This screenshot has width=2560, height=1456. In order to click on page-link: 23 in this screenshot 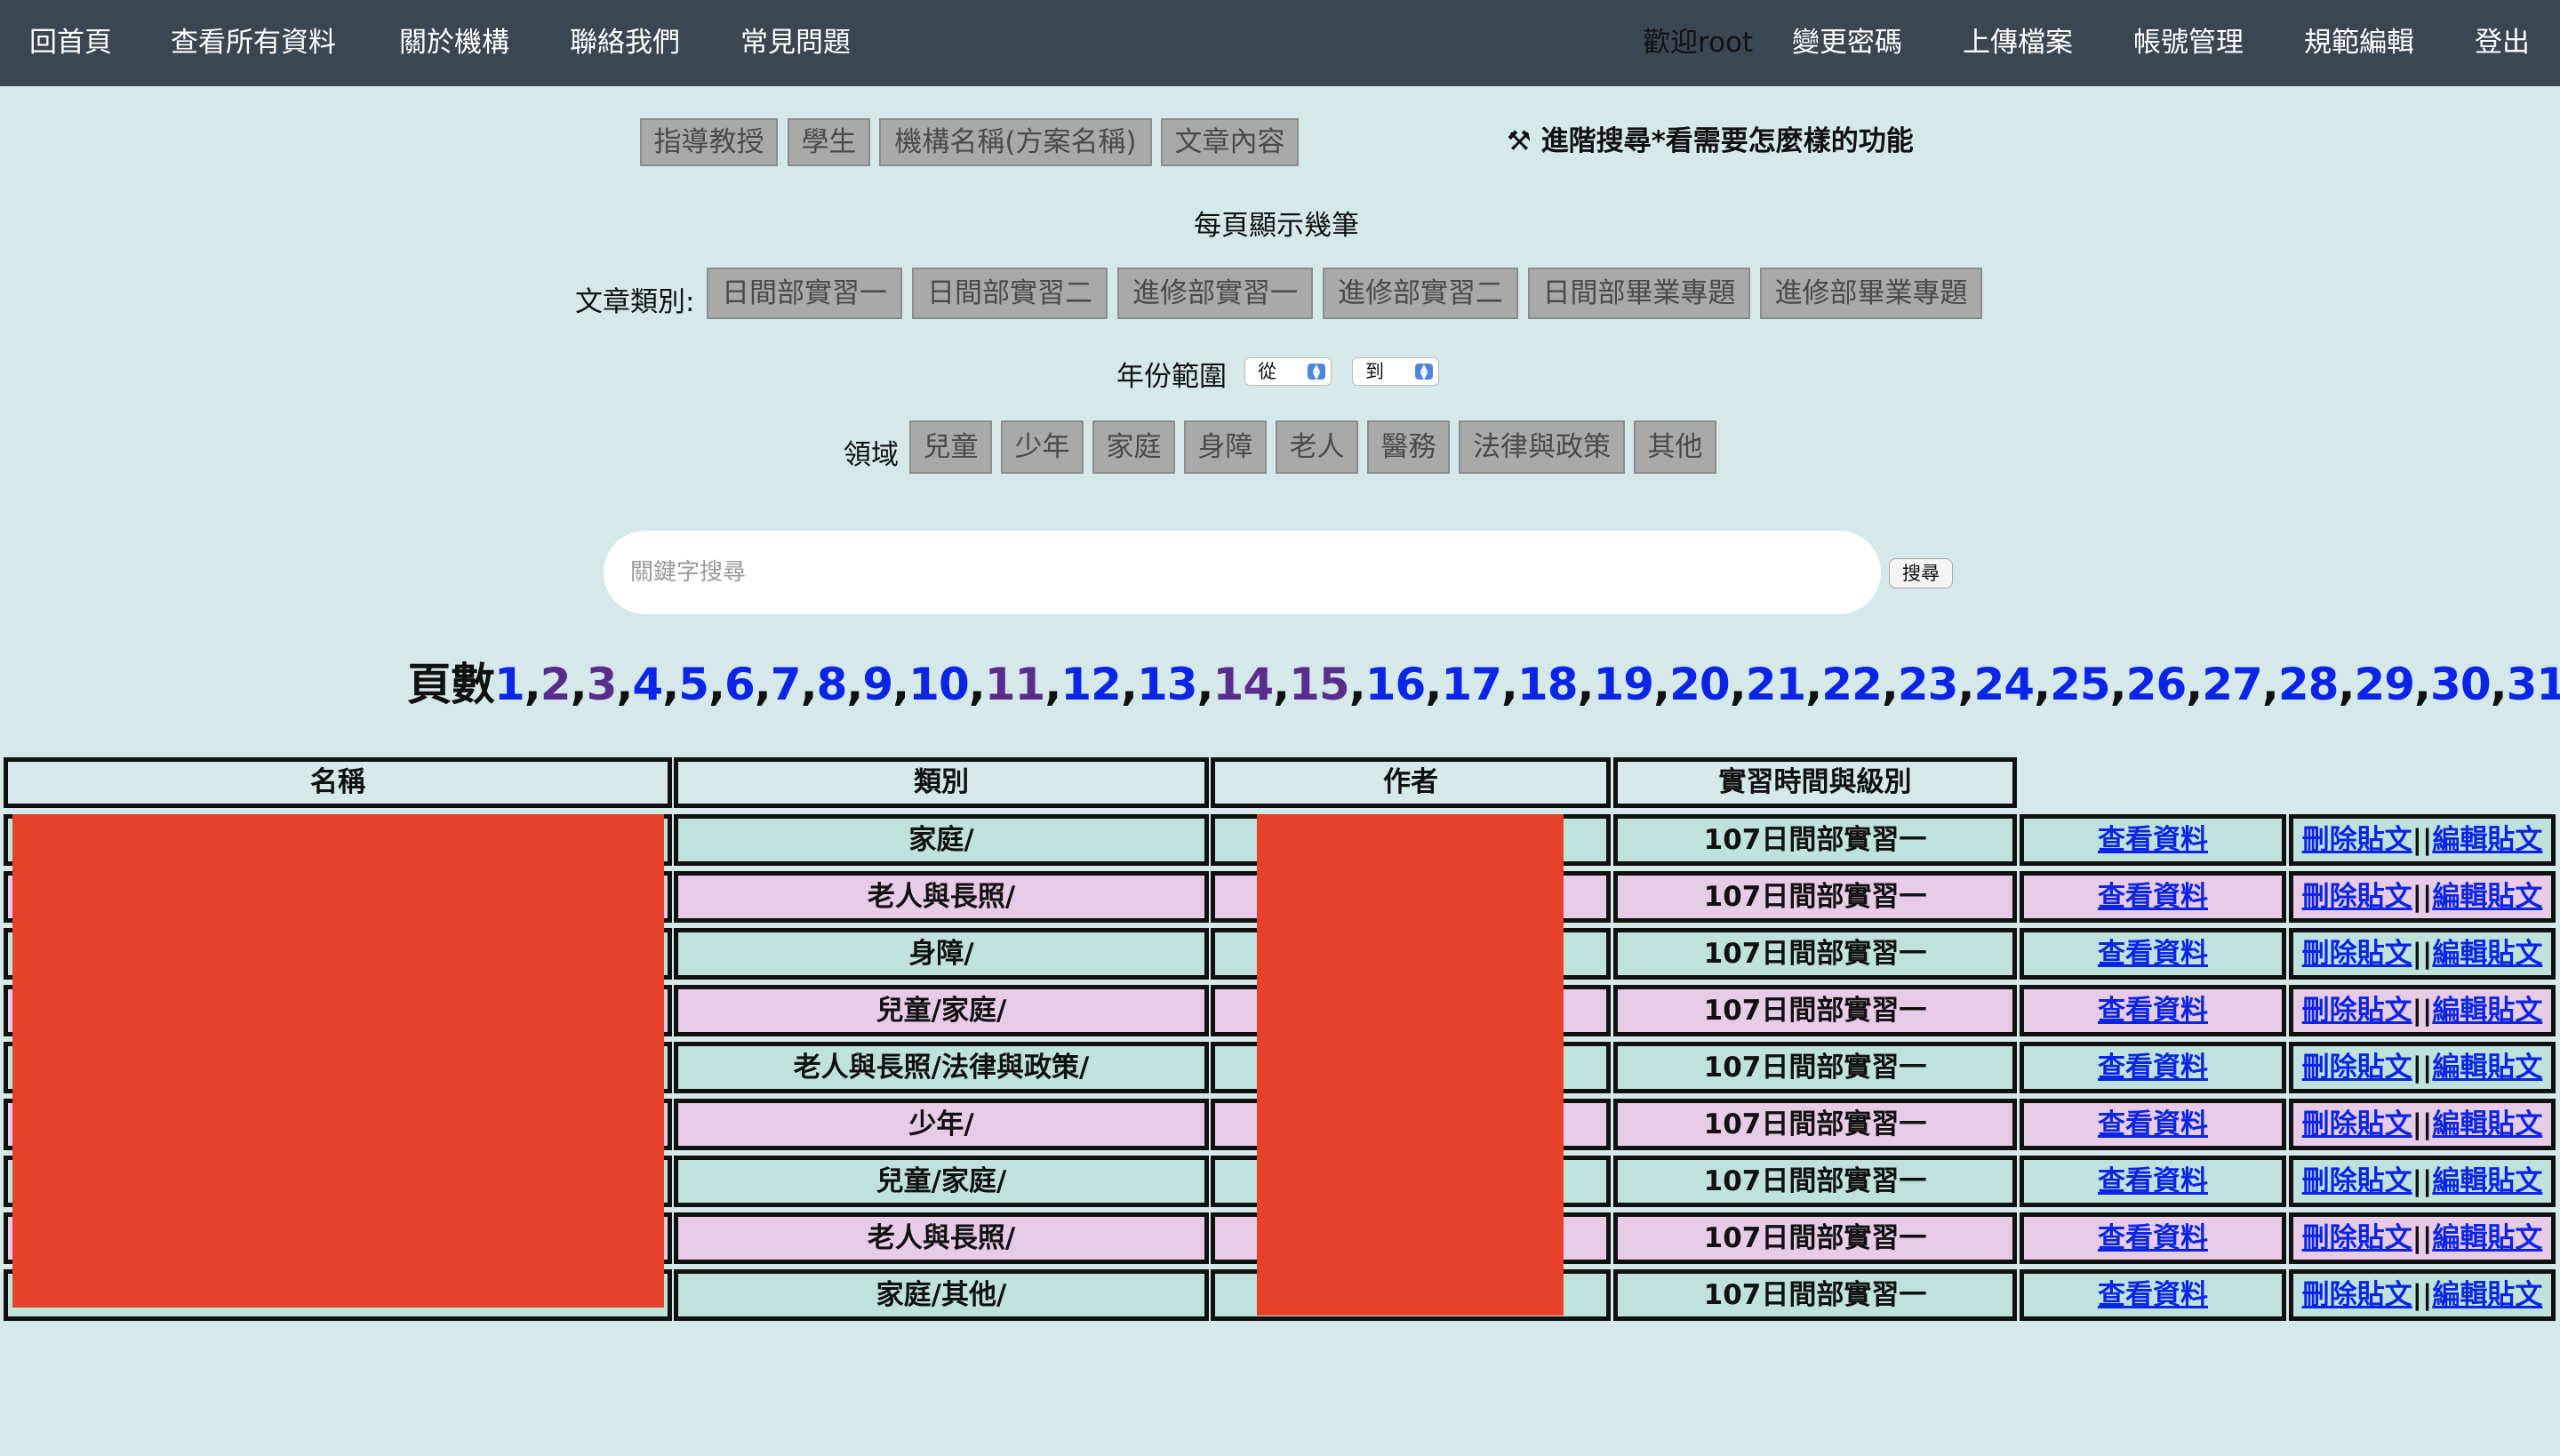, I will do `click(1928, 684)`.